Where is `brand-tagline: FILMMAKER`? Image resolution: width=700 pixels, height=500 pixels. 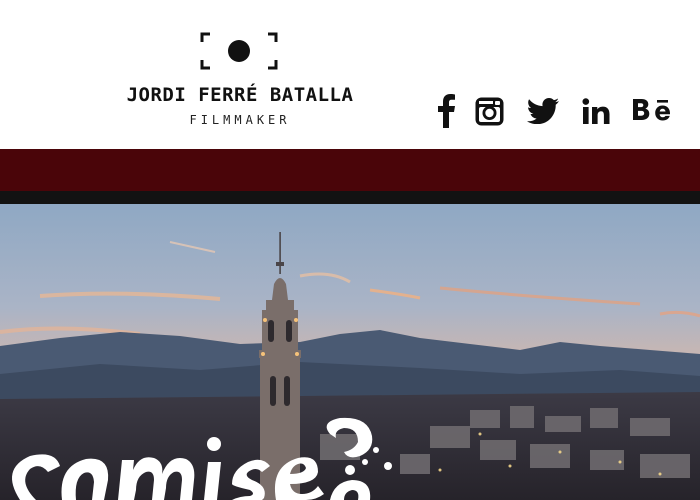 brand-tagline: FILMMAKER is located at coordinates (240, 120).